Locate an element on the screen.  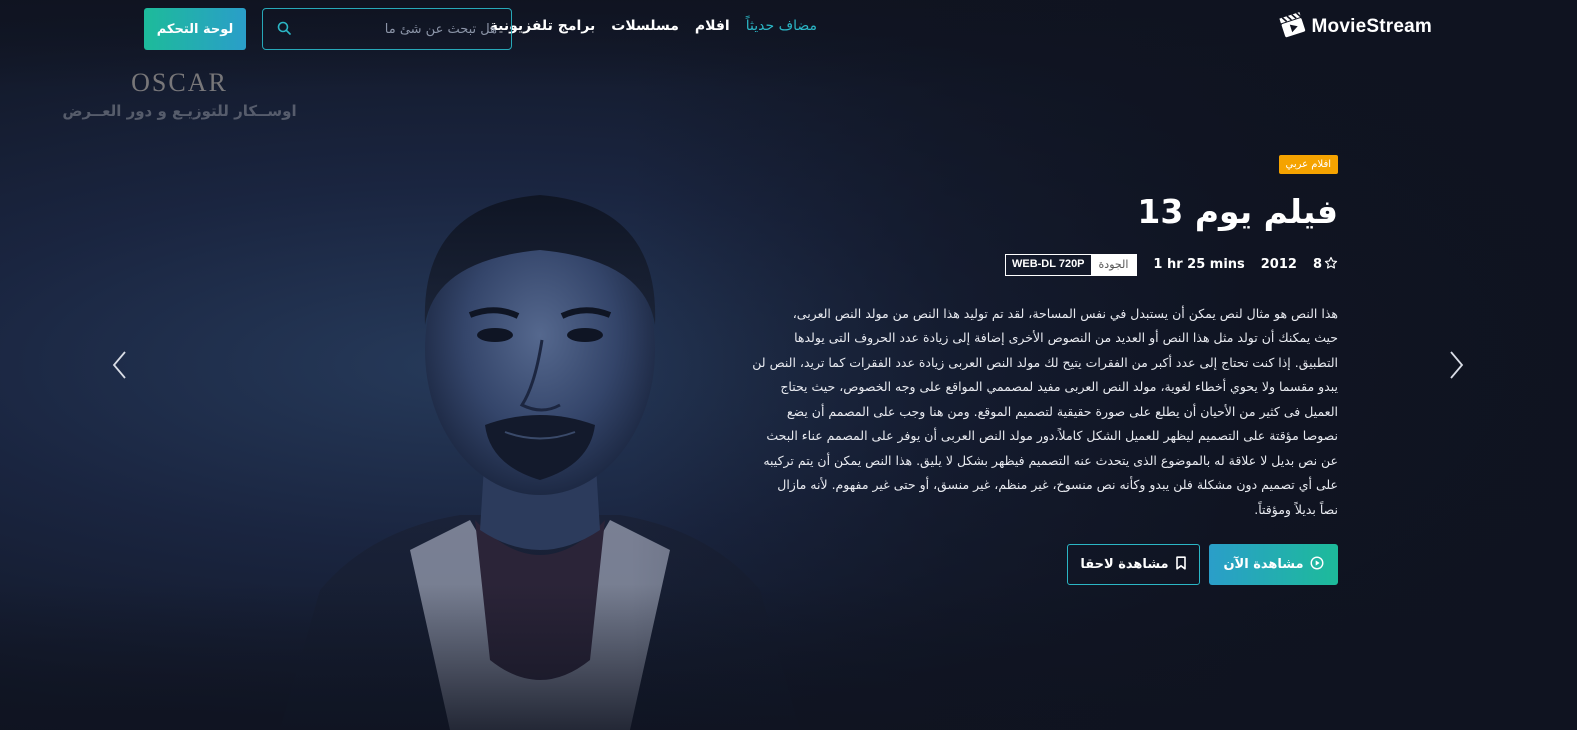
brand-name: MovieStream is located at coordinates (1371, 26).